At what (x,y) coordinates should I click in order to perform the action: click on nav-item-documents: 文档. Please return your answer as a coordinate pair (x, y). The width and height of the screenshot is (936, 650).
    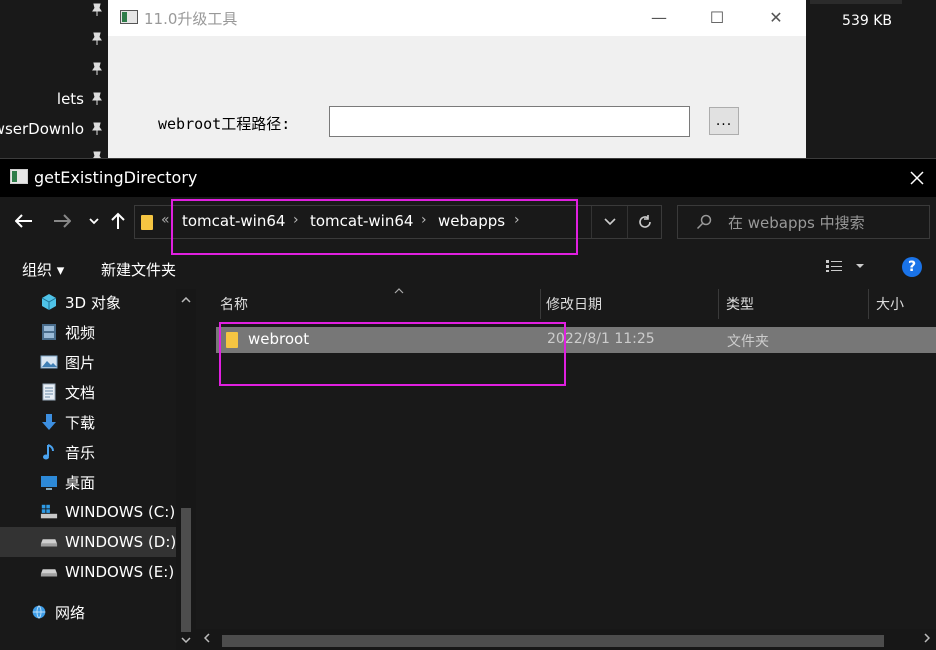
    Looking at the image, I should click on (88, 392).